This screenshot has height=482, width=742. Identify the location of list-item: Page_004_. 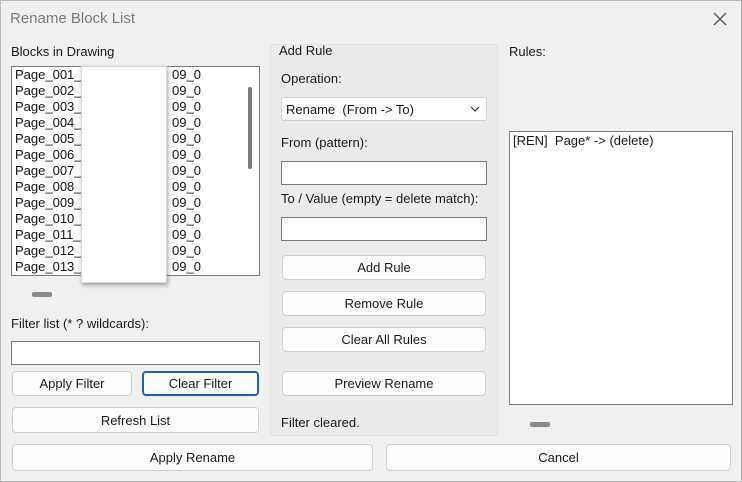
(48, 123).